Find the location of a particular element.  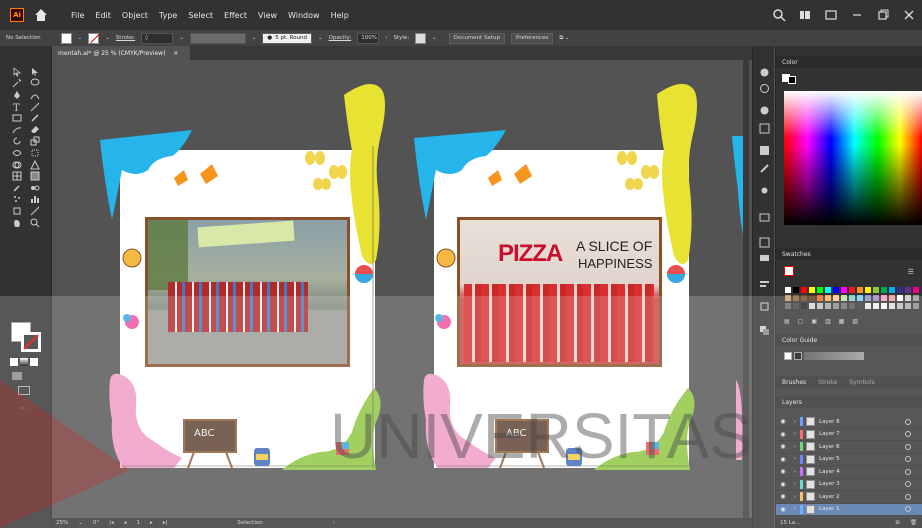

color-button is located at coordinates (14, 362).